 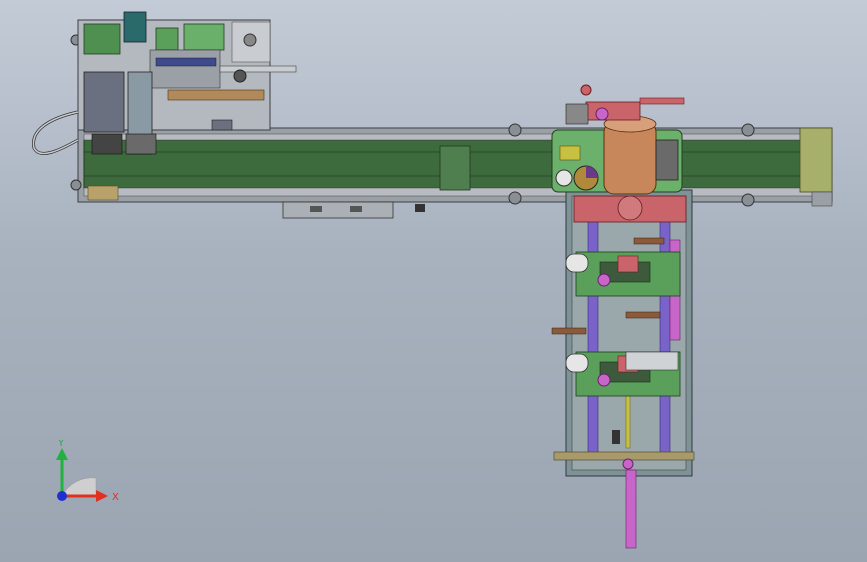 What do you see at coordinates (62, 496) in the screenshot?
I see `z-axis-icon` at bounding box center [62, 496].